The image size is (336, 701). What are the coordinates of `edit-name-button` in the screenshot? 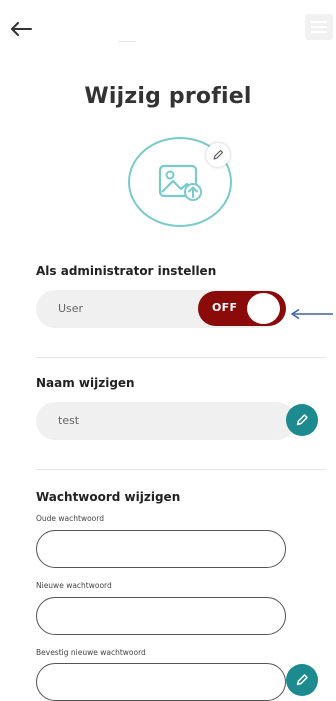 It's located at (302, 420).